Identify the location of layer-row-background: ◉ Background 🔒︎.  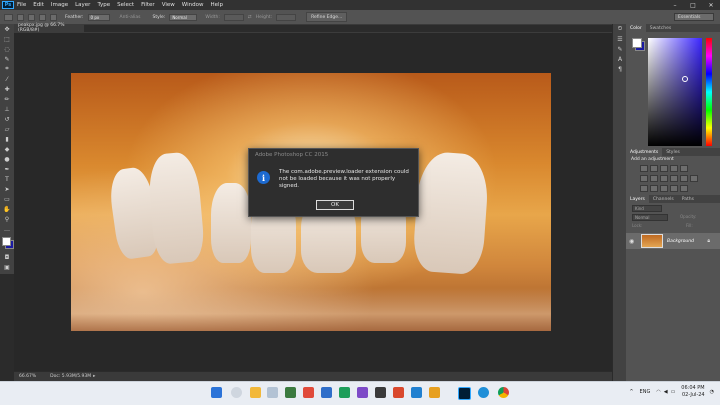
(673, 241).